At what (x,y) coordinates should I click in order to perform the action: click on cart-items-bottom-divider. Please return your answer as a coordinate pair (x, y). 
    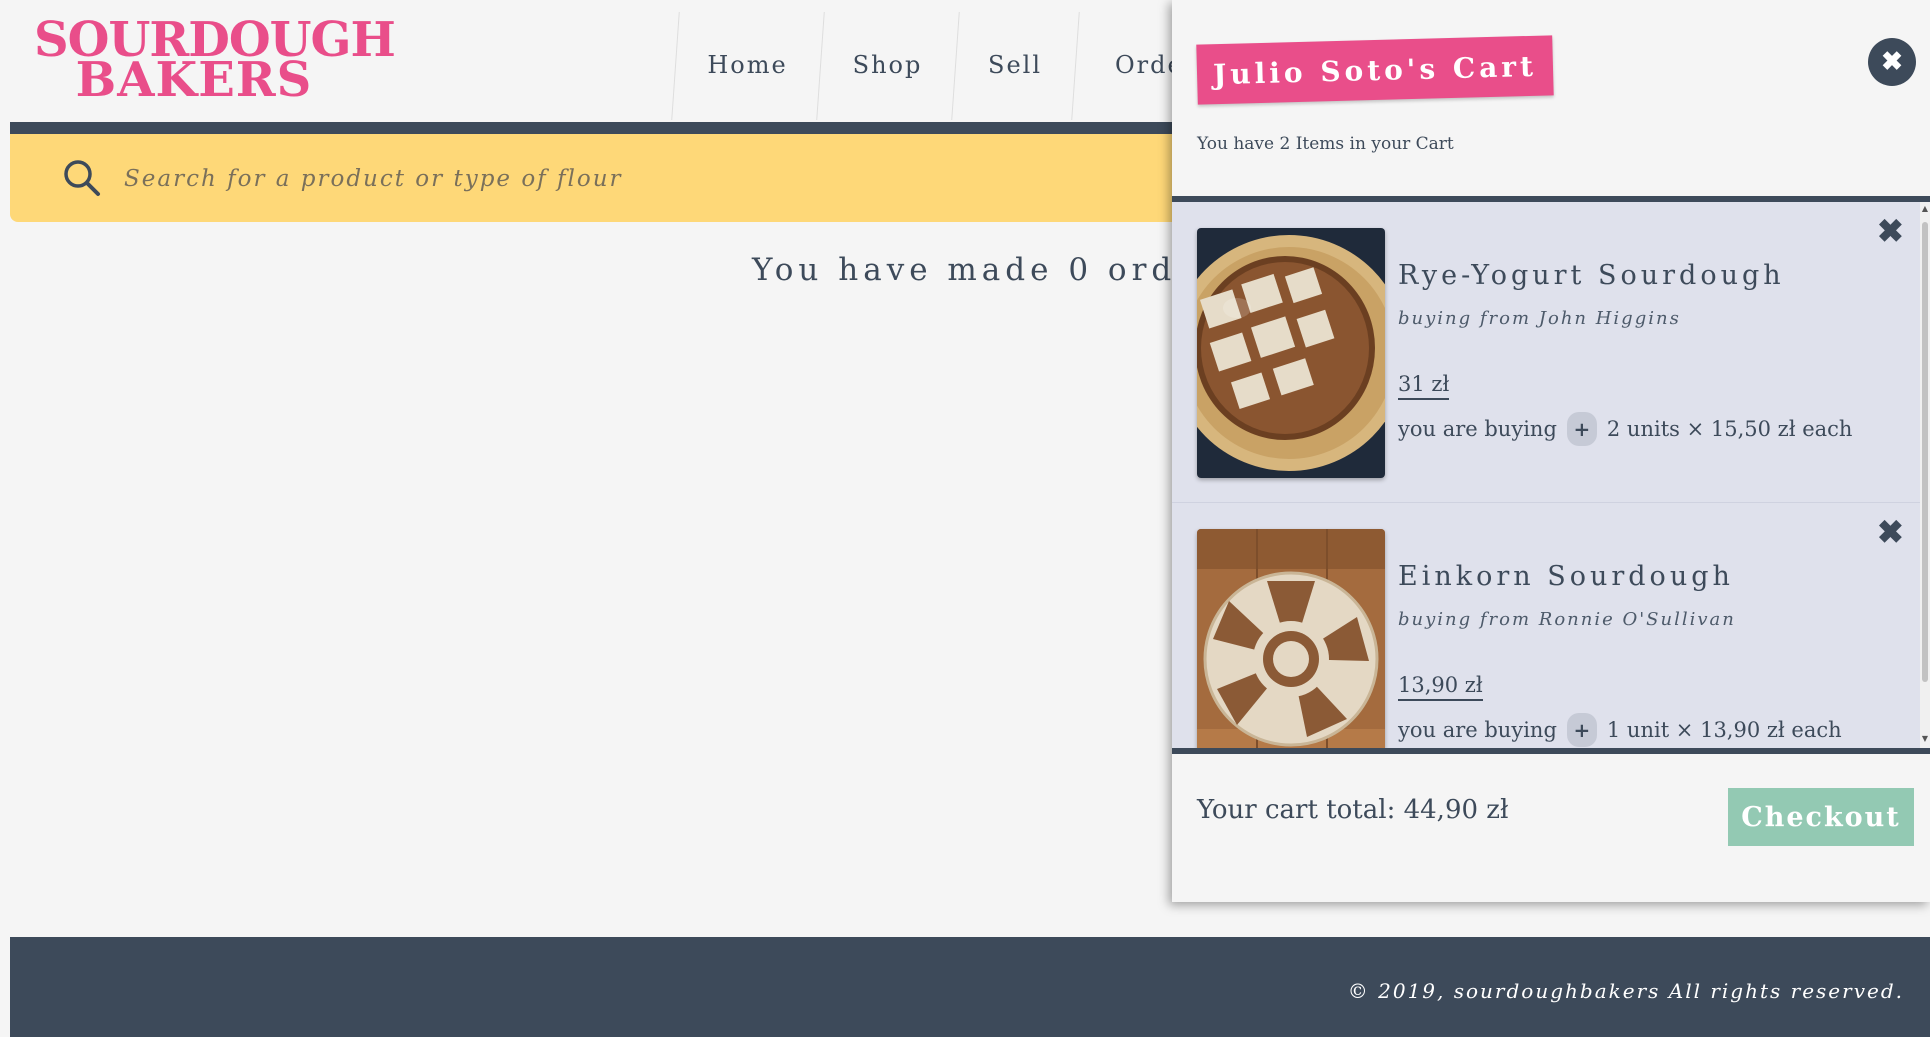
    Looking at the image, I should click on (1551, 751).